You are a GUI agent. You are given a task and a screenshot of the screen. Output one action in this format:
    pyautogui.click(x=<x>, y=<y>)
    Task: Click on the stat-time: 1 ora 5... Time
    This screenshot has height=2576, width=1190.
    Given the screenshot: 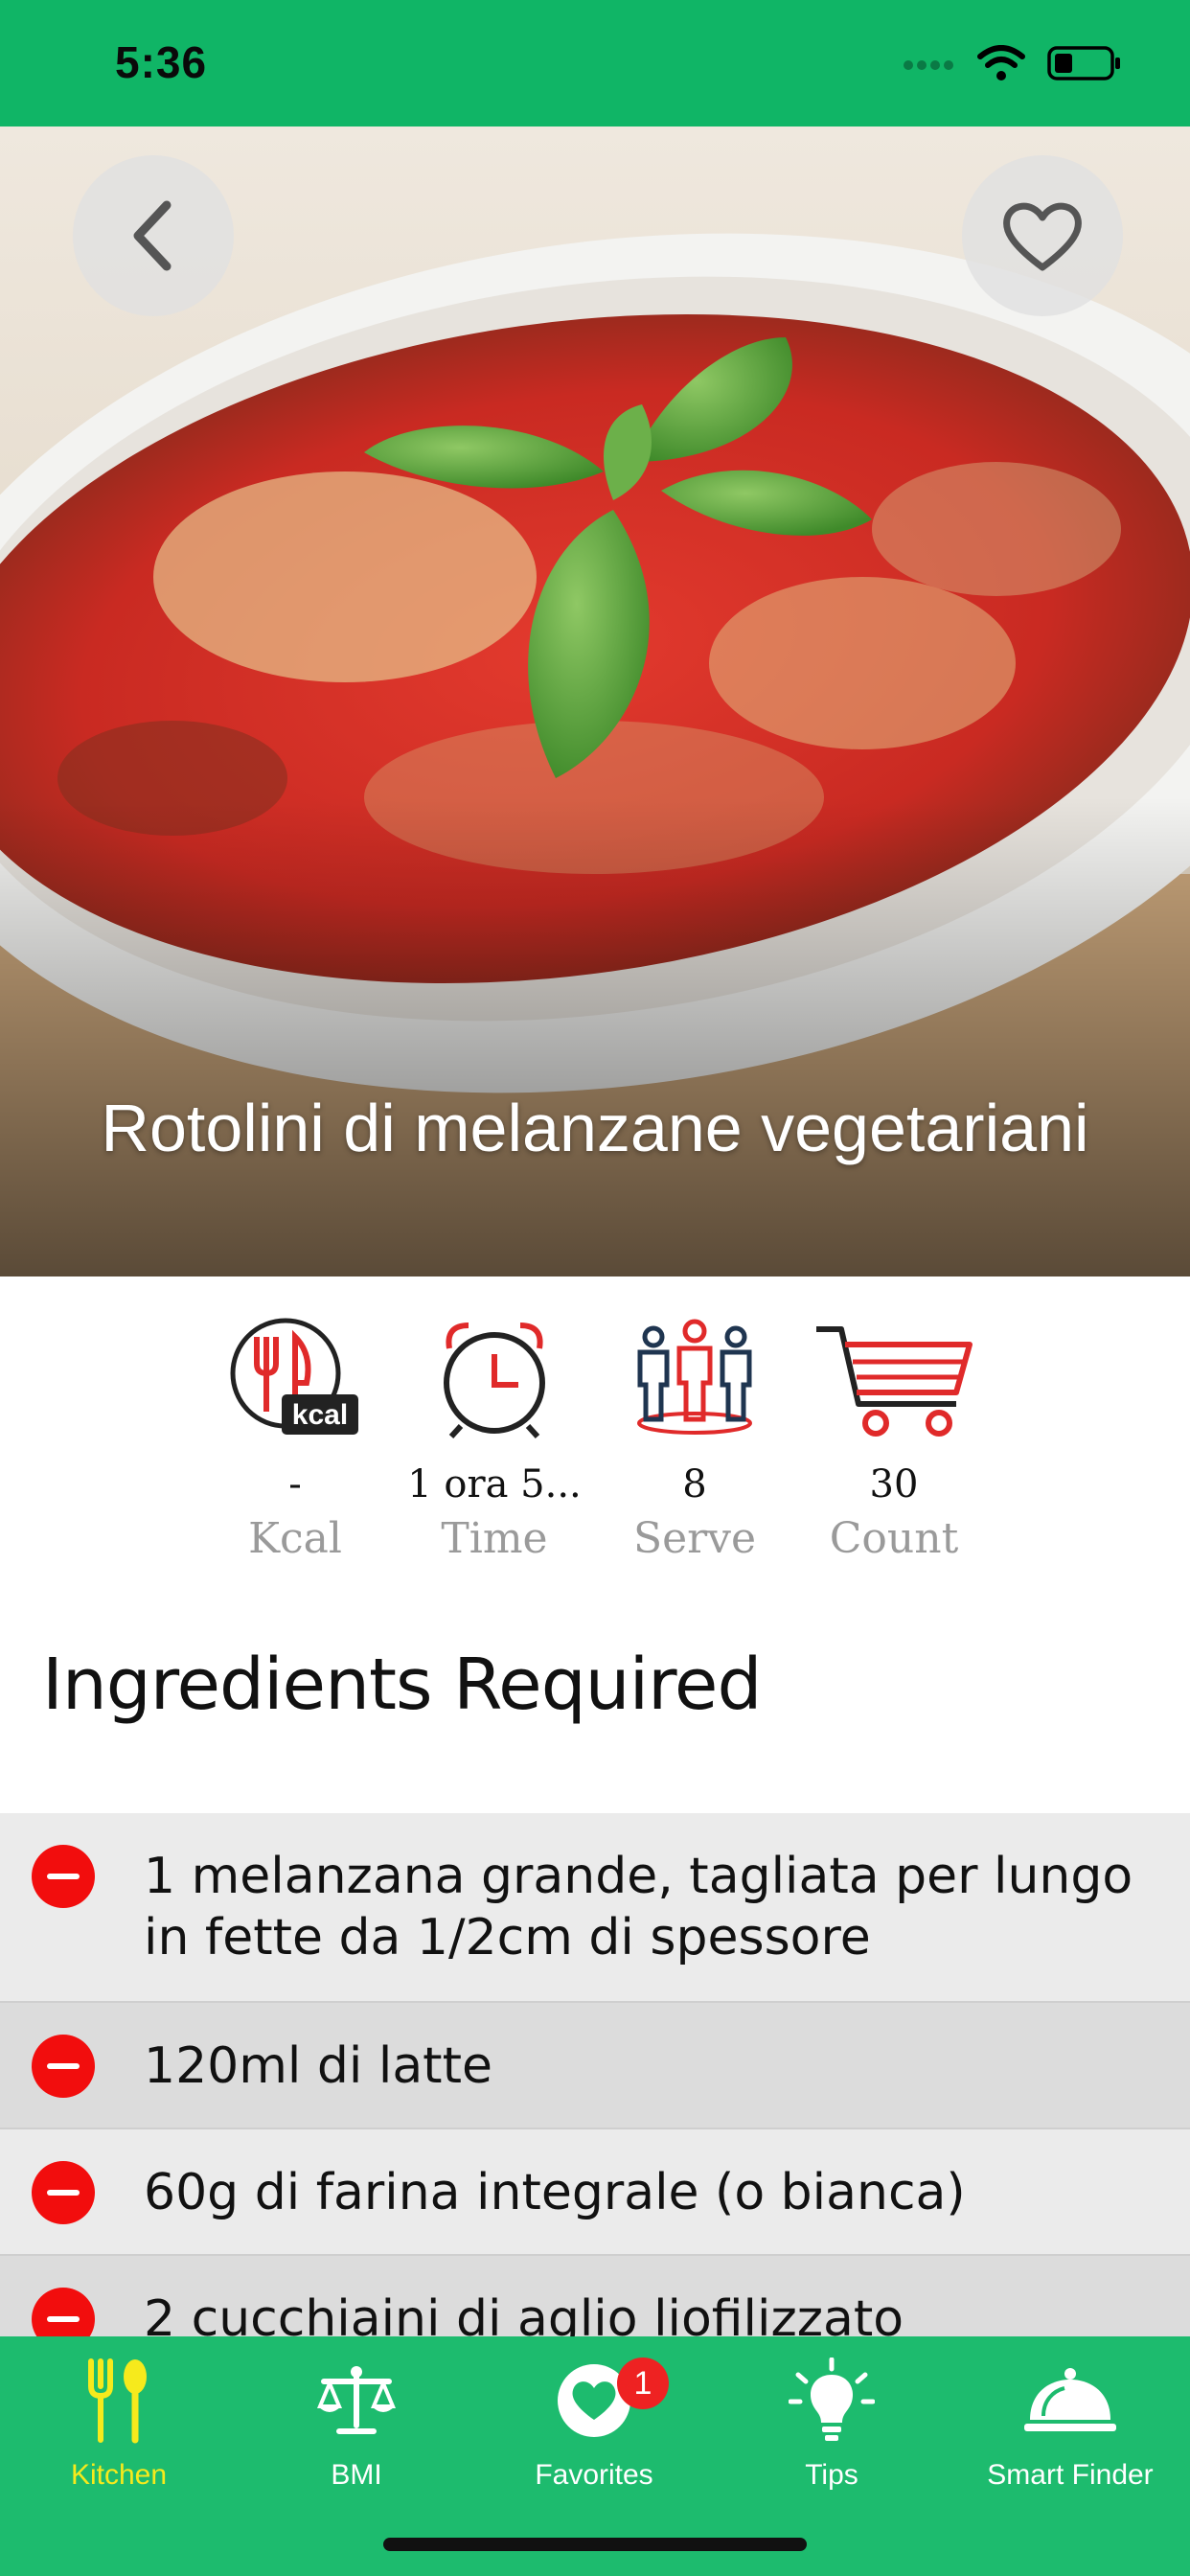 What is the action you would take?
    pyautogui.click(x=495, y=1437)
    